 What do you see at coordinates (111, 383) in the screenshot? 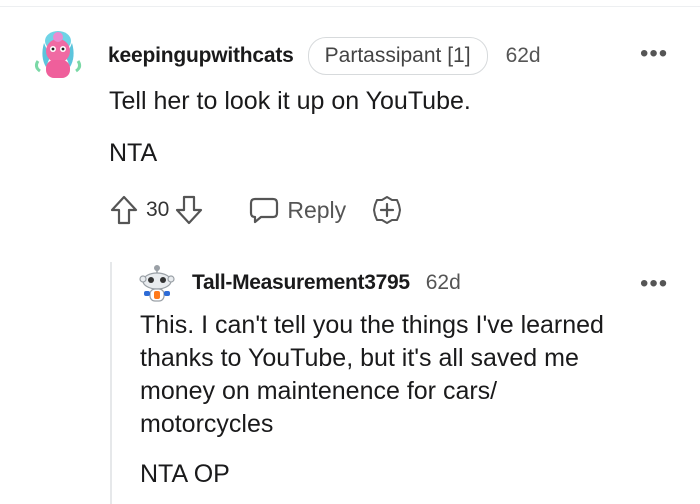
I see `thread-line` at bounding box center [111, 383].